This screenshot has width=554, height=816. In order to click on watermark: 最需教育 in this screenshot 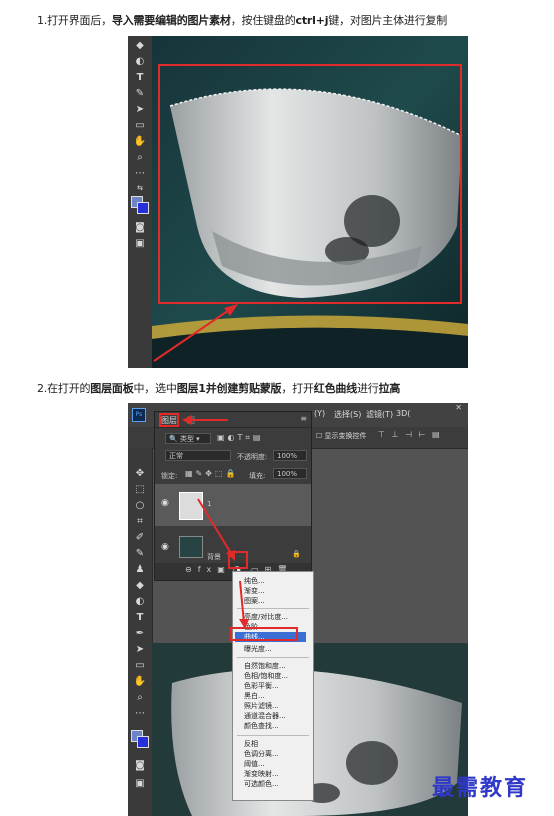, I will do `click(480, 788)`.